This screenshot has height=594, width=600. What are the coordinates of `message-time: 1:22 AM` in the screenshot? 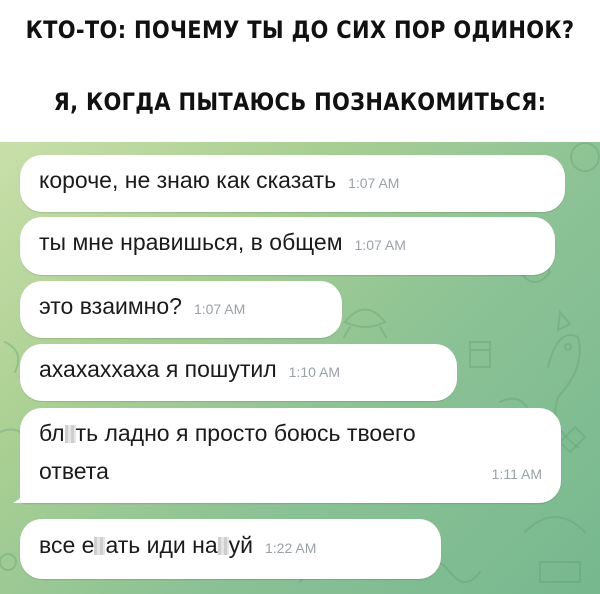 It's located at (291, 548).